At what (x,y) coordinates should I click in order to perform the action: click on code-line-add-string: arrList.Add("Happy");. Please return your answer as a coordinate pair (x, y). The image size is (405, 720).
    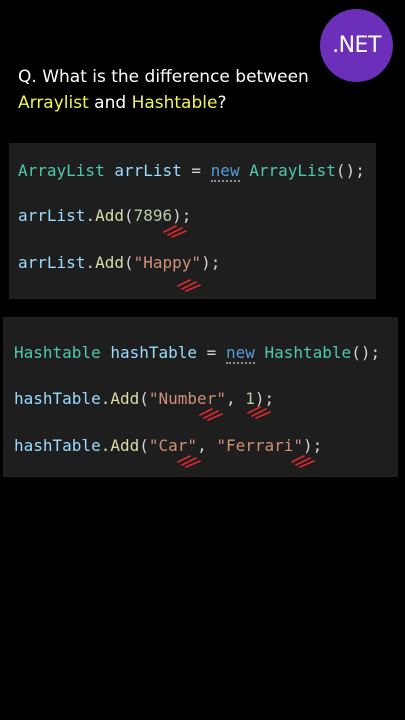
    Looking at the image, I should click on (119, 262).